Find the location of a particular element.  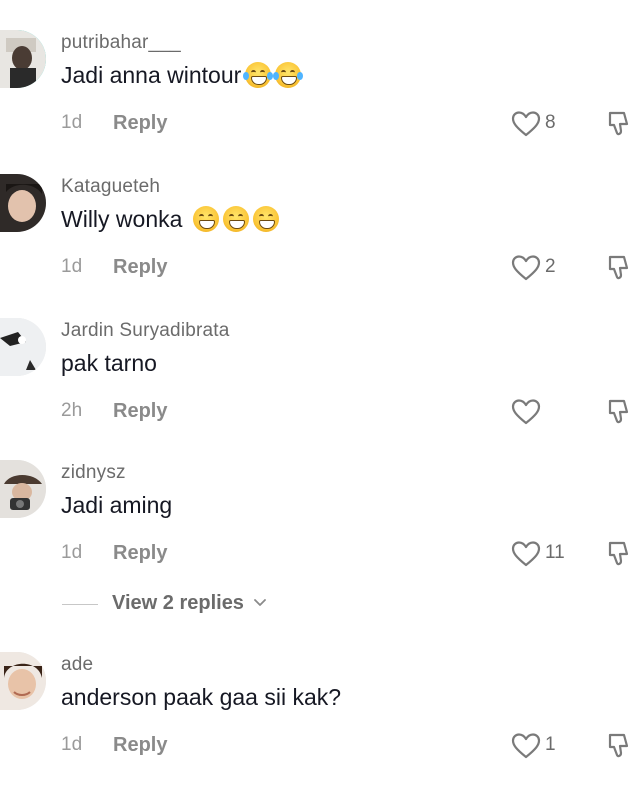

comment-text: Jadi anna wintour is located at coordinates (182, 75).